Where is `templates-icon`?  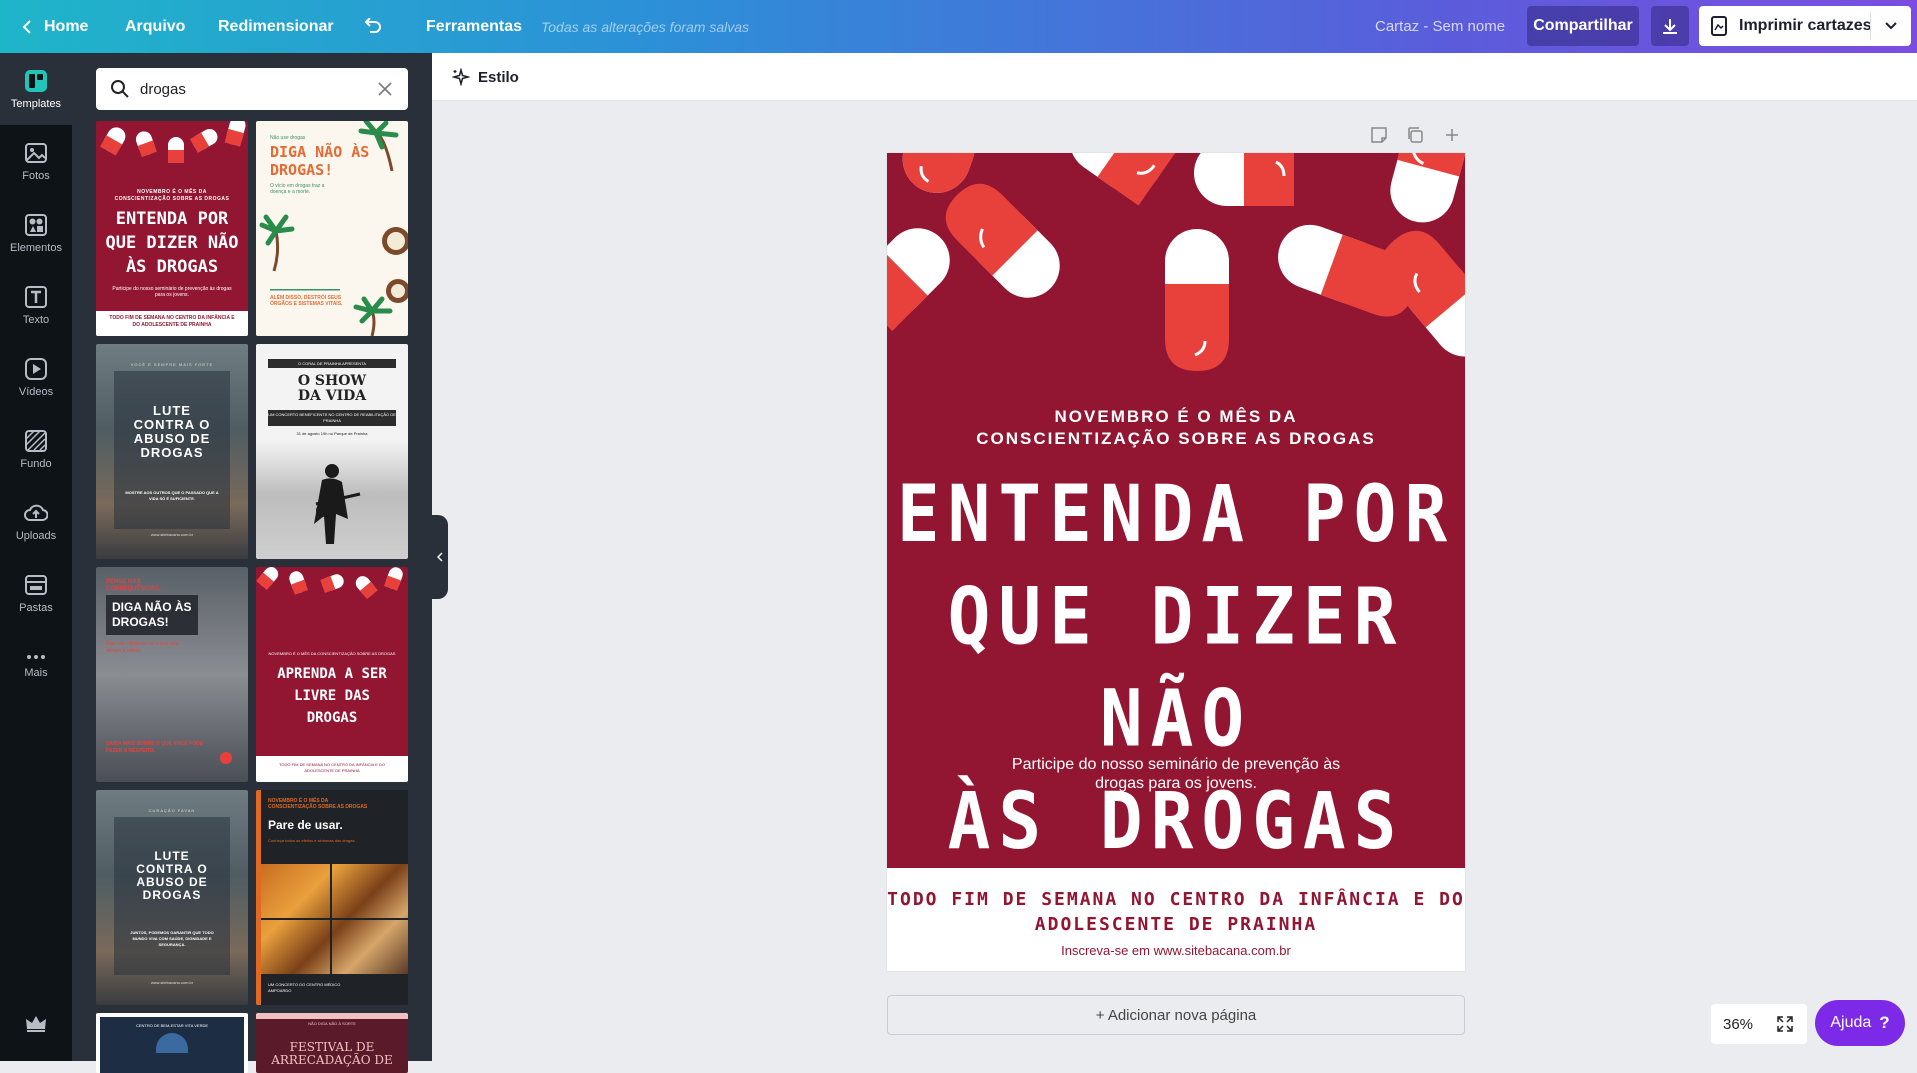 templates-icon is located at coordinates (36, 80).